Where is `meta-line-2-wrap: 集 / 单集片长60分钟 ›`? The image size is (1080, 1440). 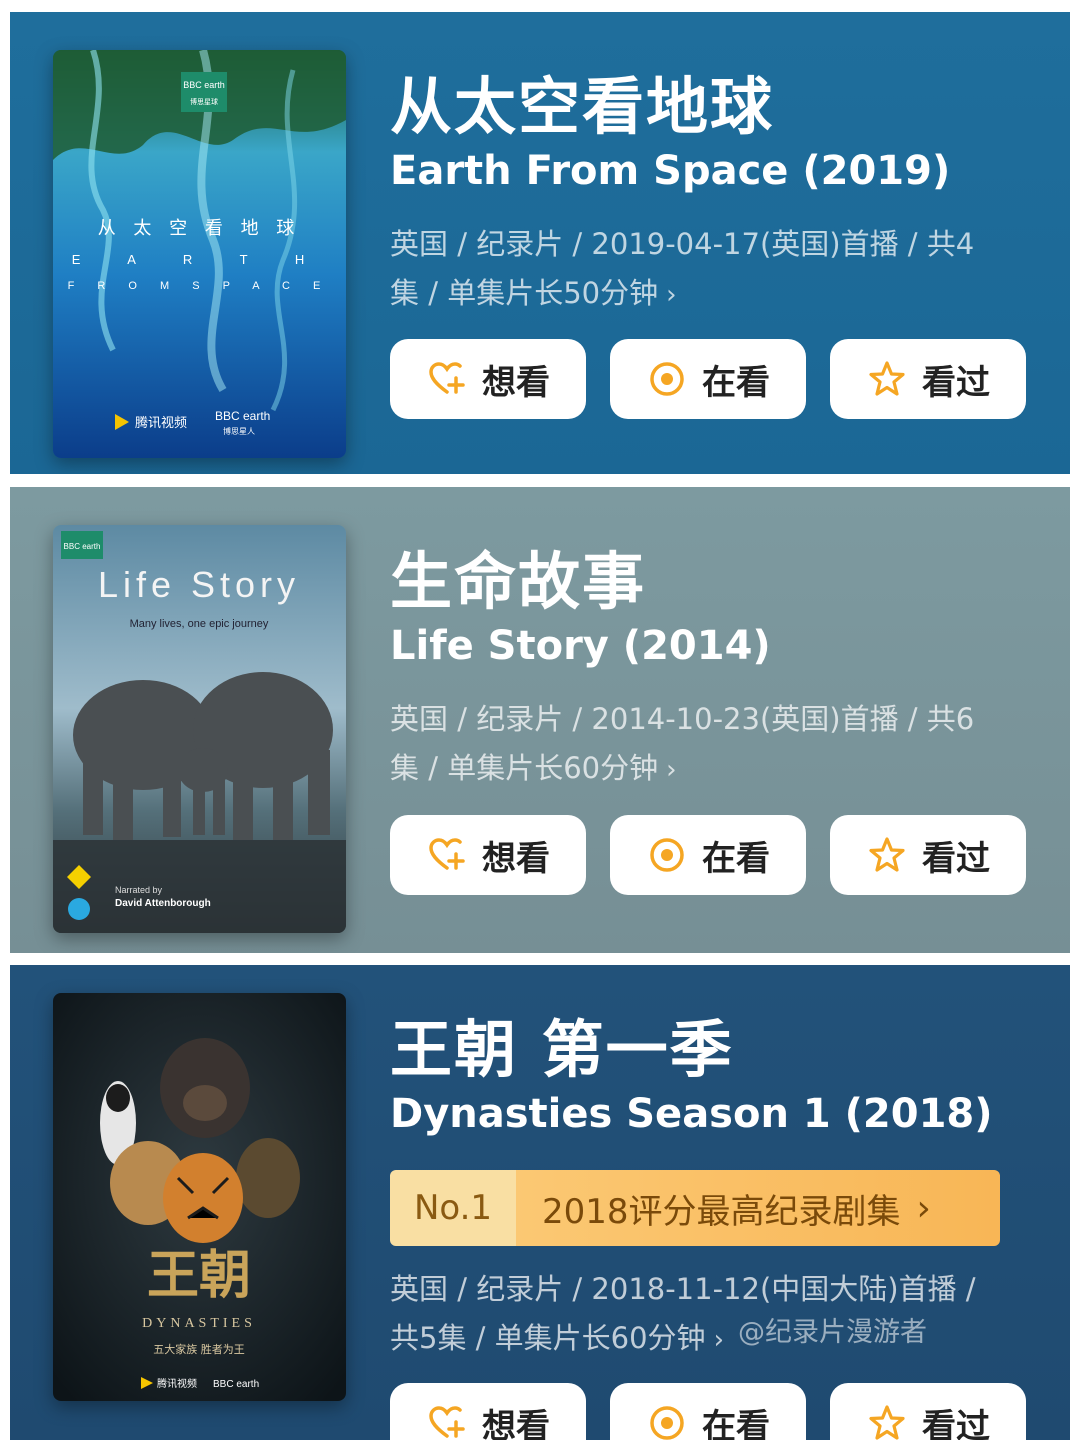 meta-line-2-wrap: 集 / 单集片长60分钟 › is located at coordinates (710, 769).